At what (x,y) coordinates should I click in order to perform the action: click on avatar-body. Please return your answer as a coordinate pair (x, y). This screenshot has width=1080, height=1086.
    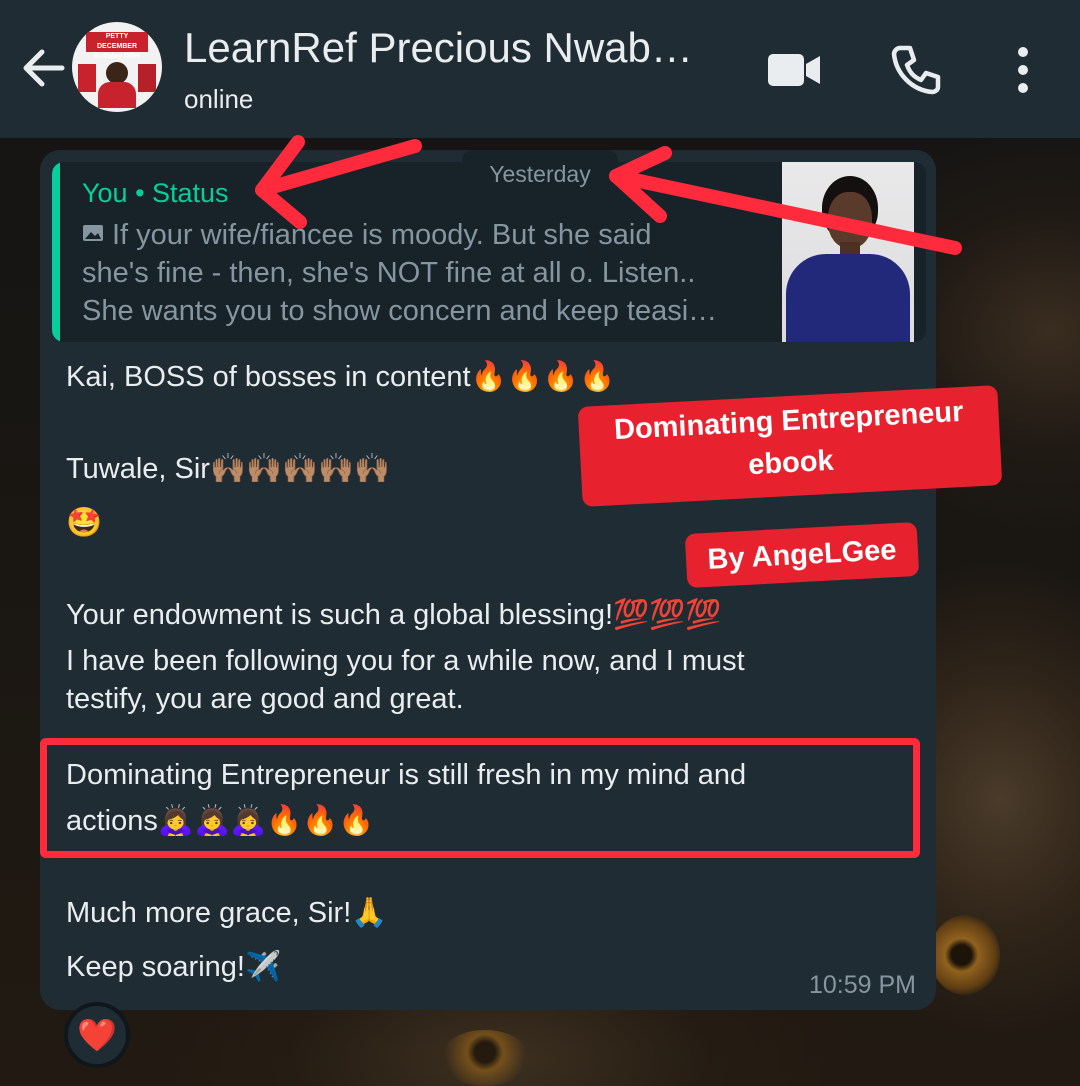
    Looking at the image, I should click on (117, 95).